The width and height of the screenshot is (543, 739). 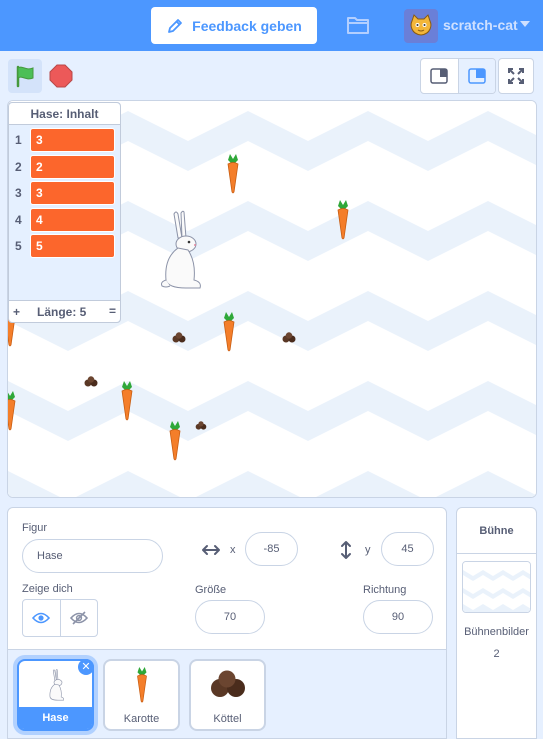 I want to click on delete-sprite-button: ✕, so click(x=86, y=667).